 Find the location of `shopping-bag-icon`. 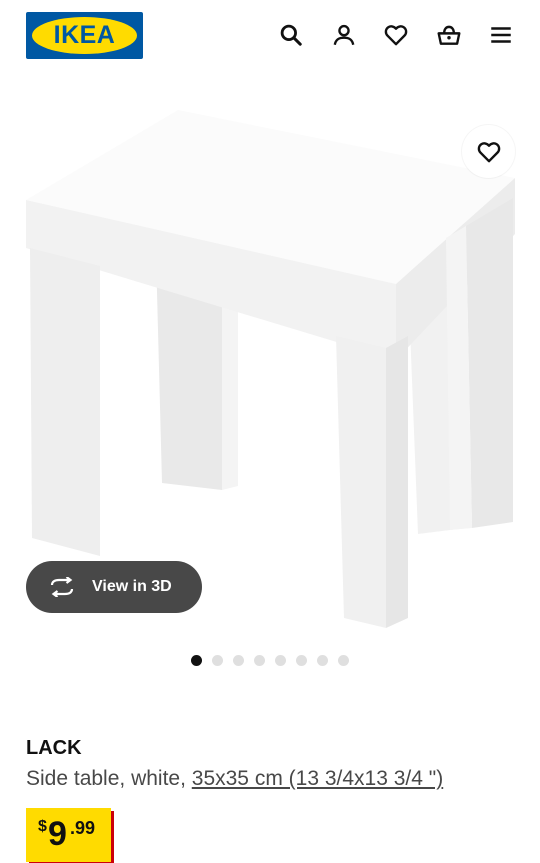

shopping-bag-icon is located at coordinates (449, 35).